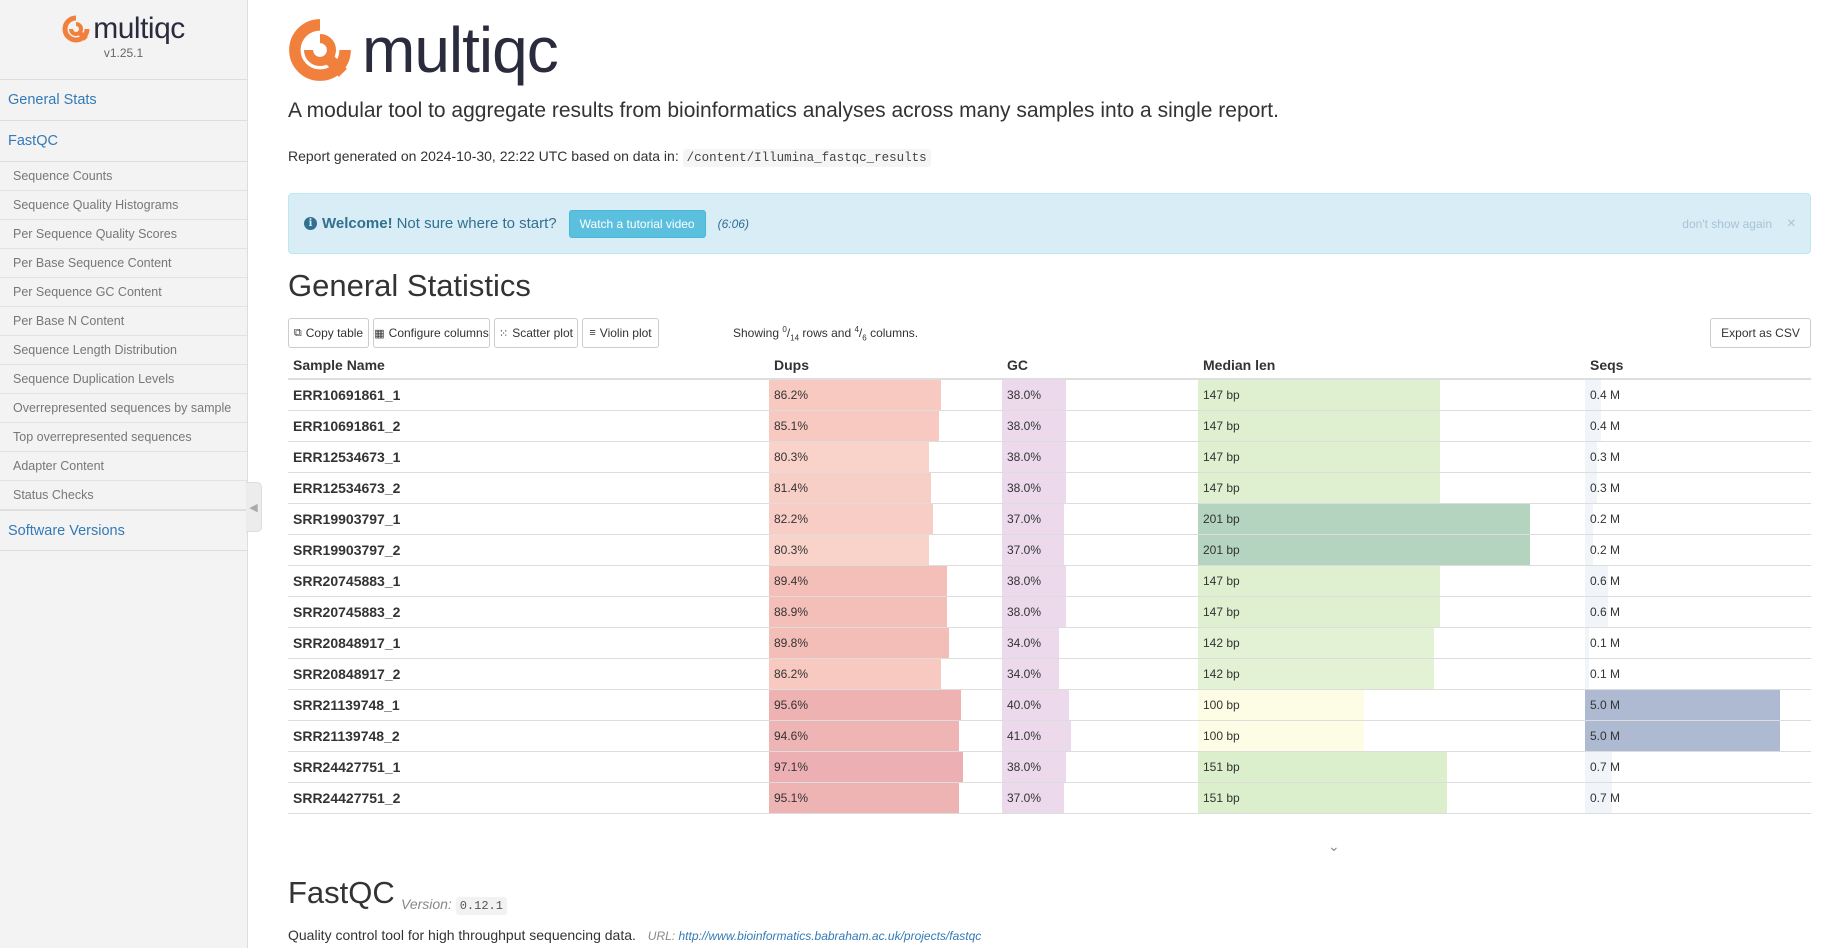  What do you see at coordinates (620, 333) in the screenshot?
I see `violin-plot-button: ≡ Violin plot` at bounding box center [620, 333].